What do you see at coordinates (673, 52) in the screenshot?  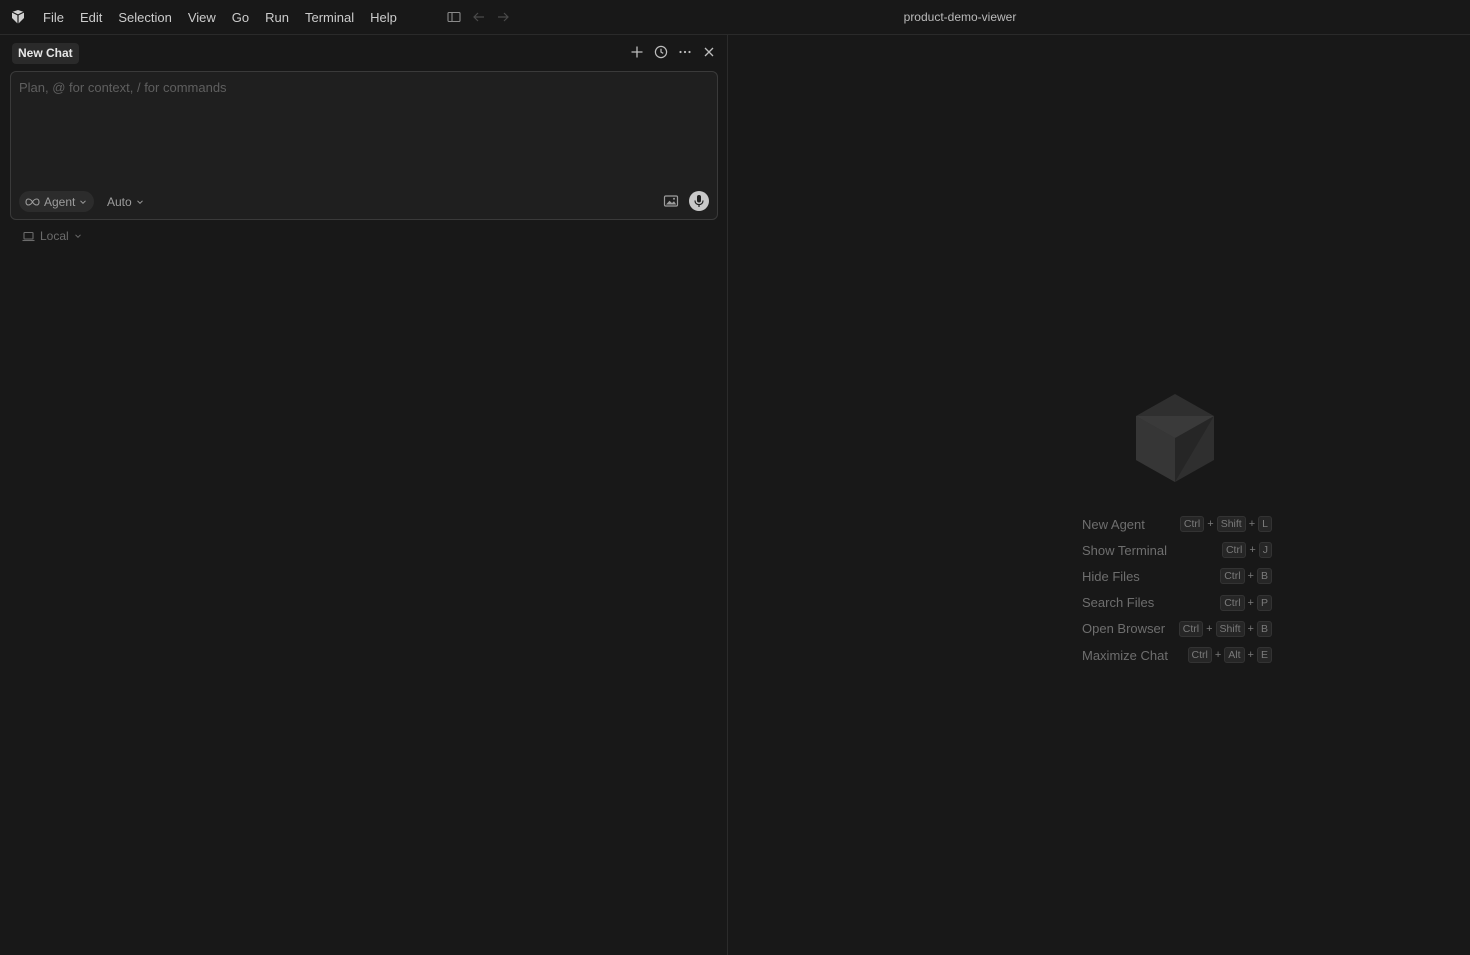 I see `chat-panel-actions` at bounding box center [673, 52].